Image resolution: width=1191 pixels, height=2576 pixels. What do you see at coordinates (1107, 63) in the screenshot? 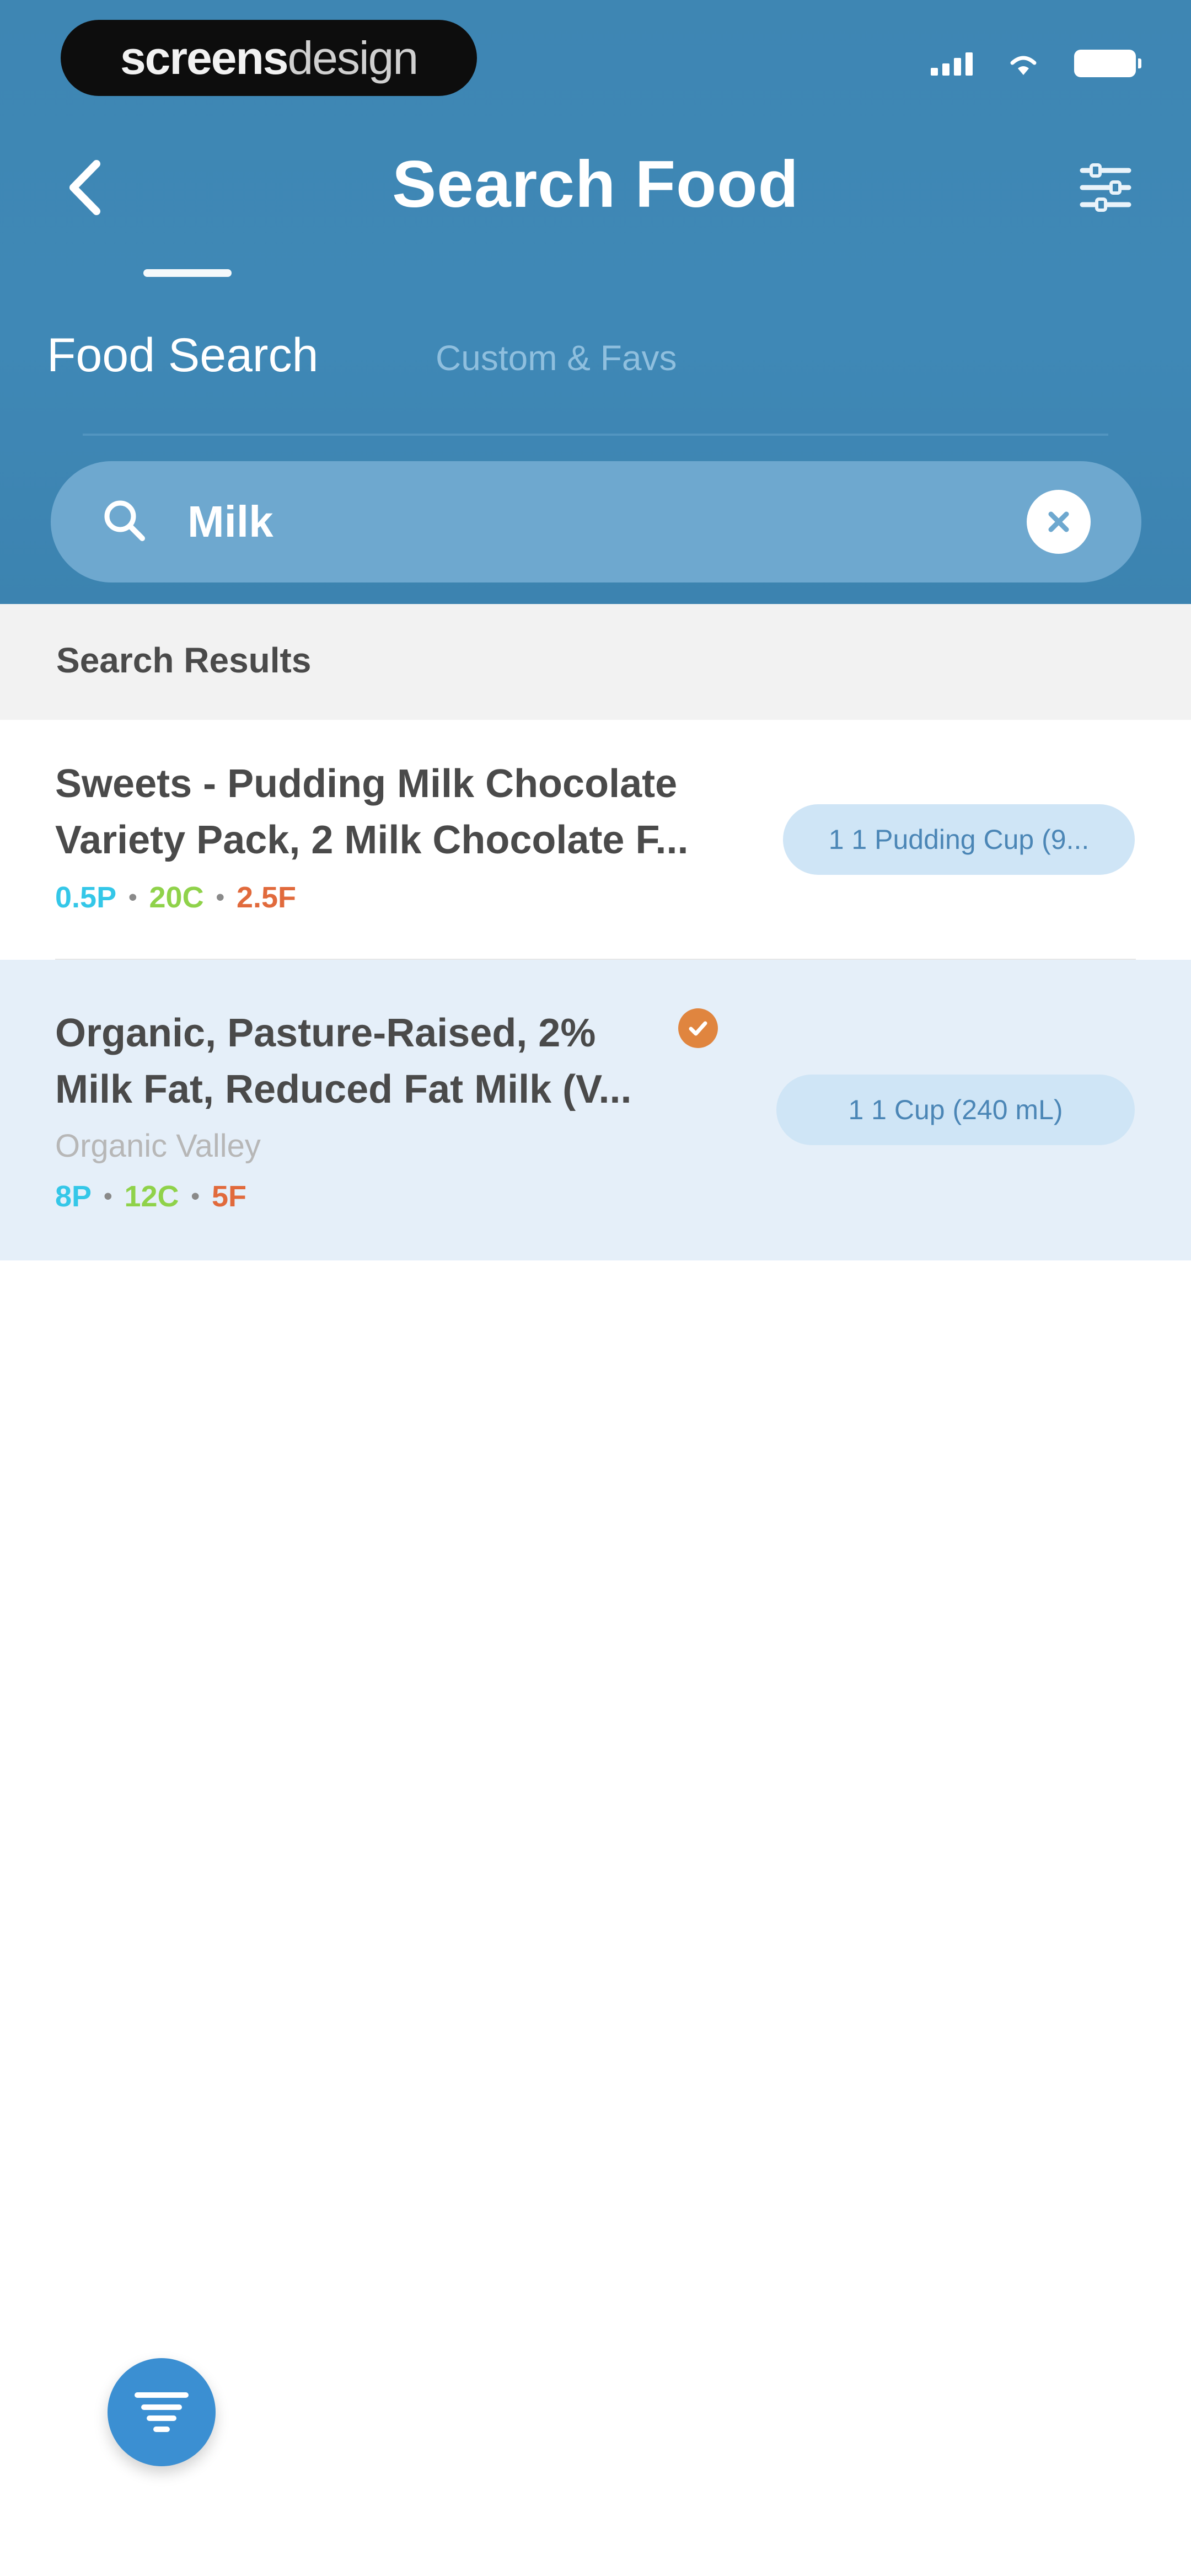
I see `battery-icon` at bounding box center [1107, 63].